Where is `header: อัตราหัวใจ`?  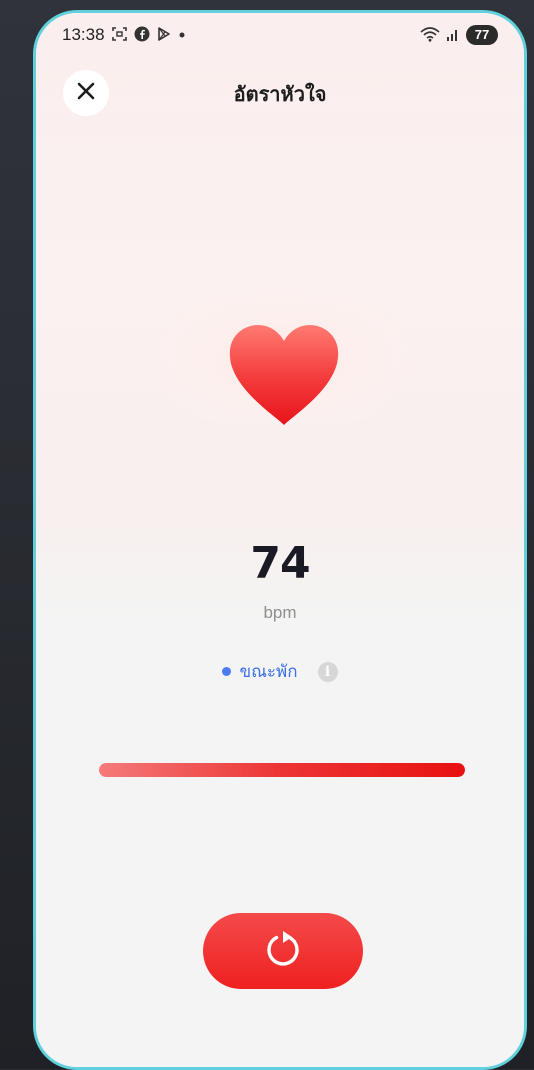
header: อัตราหัวใจ is located at coordinates (280, 93).